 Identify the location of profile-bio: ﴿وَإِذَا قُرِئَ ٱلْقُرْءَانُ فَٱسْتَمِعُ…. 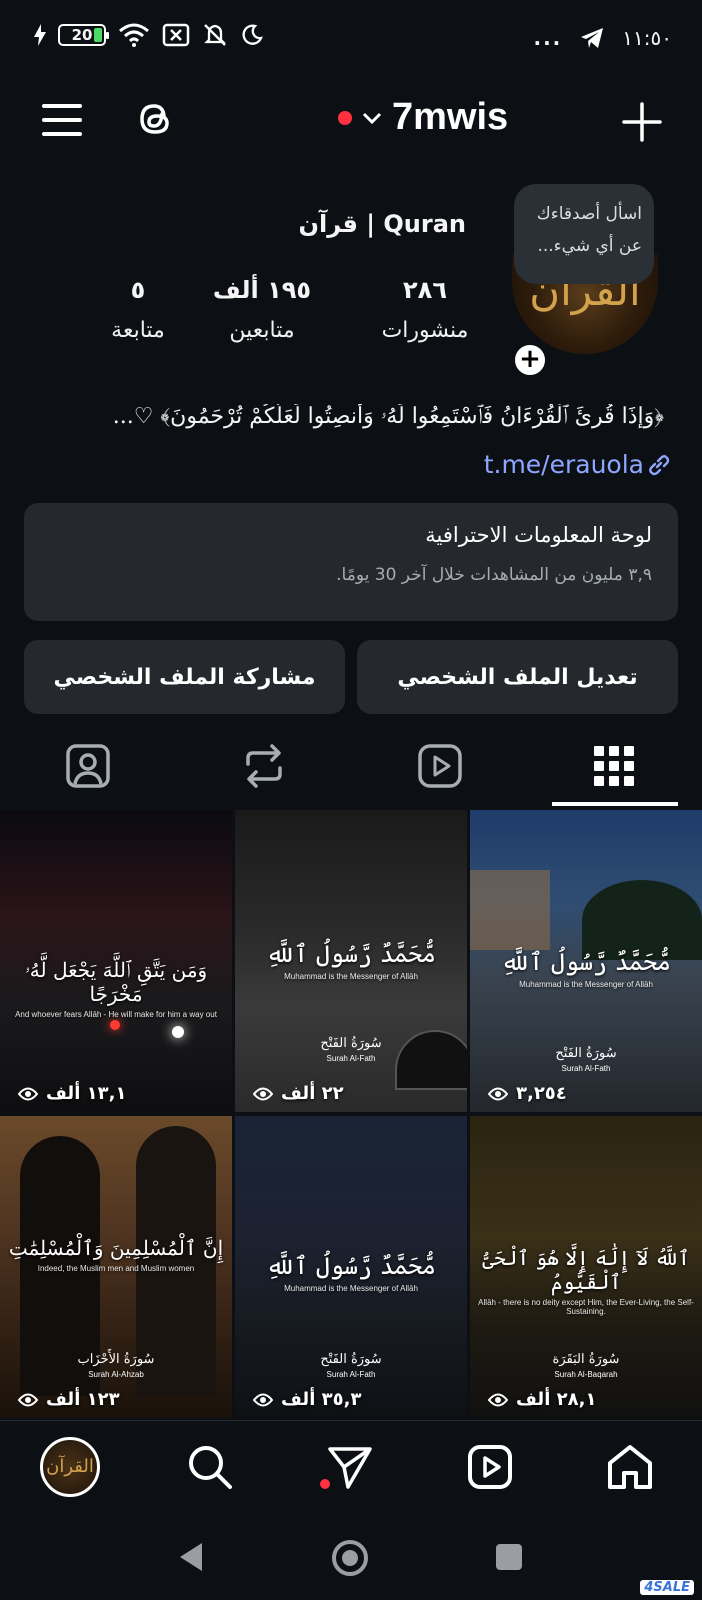
(349, 416).